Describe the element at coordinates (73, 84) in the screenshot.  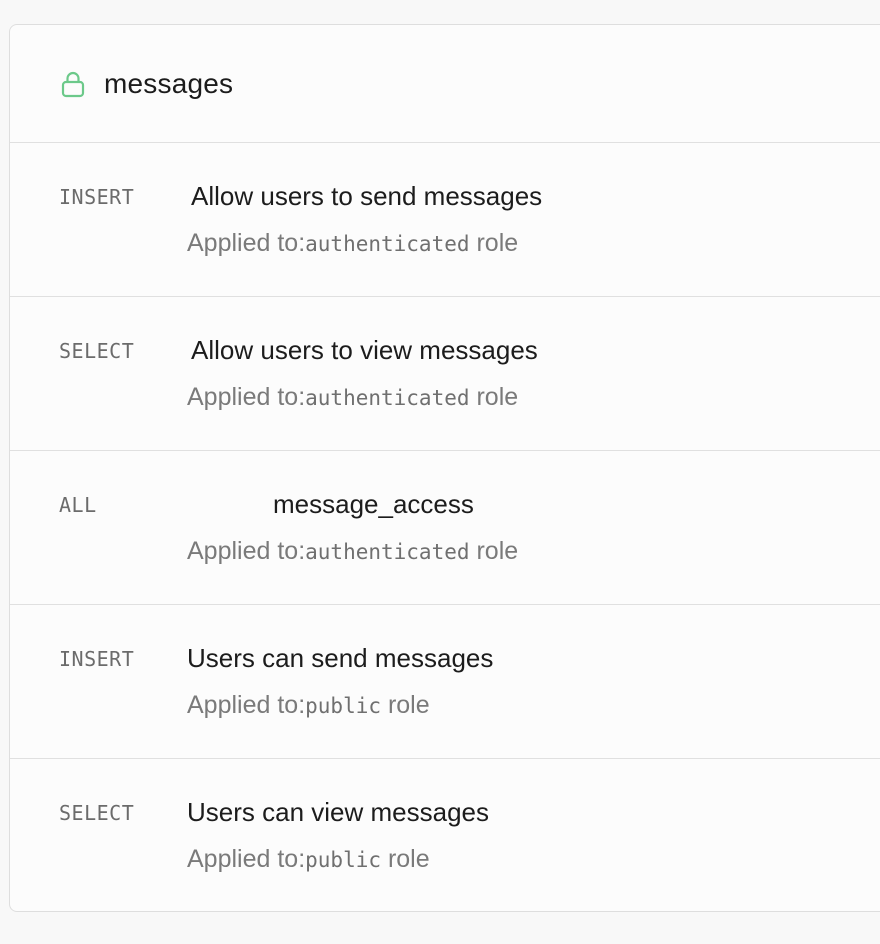
I see `lock-icon` at that location.